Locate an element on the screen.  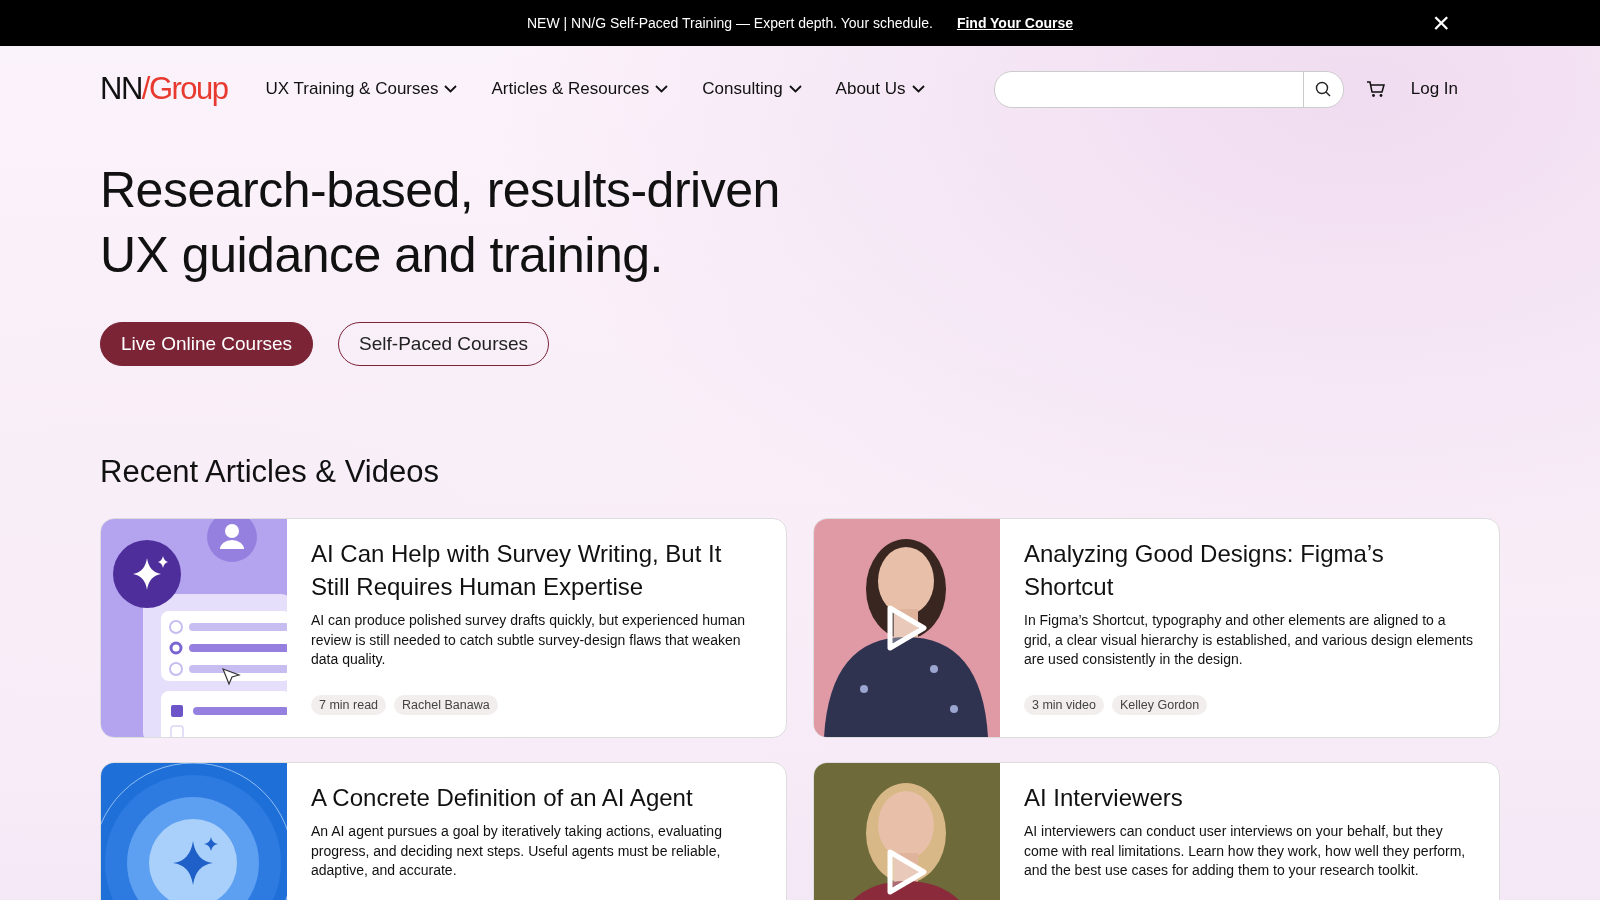
article-card: A Concrete Definition of an AI Agent An AI agent pursues a goal by iteratively taking actions, evaluating progress, and deciding next steps. Useful agents must be reliable, adaptive, and accurate. is located at coordinates (443, 831).